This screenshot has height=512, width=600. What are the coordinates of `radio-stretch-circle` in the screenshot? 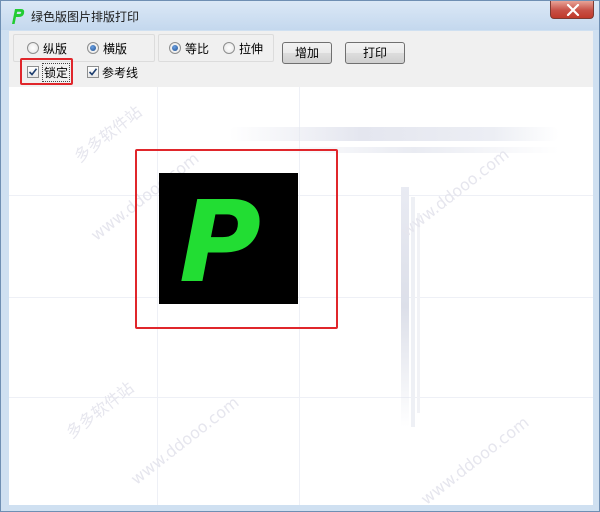 It's located at (229, 48).